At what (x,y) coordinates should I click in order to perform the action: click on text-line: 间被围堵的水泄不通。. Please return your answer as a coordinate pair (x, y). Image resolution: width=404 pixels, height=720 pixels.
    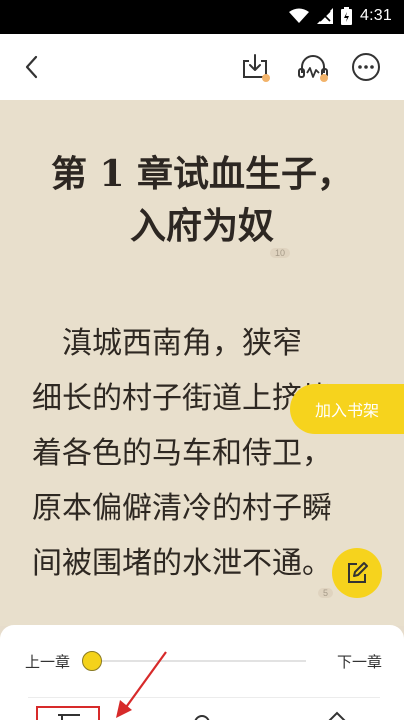
    Looking at the image, I should click on (182, 563).